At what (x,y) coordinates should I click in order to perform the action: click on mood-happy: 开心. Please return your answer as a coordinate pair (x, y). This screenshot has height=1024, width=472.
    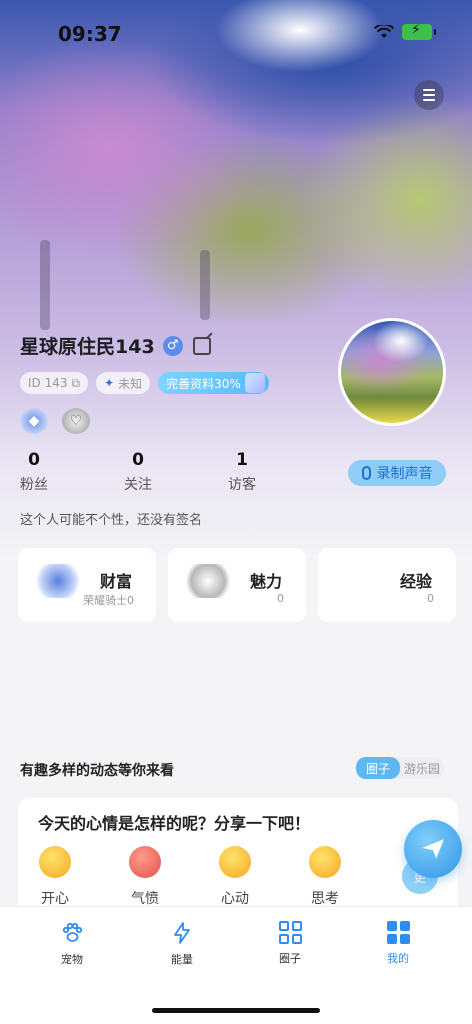
    Looking at the image, I should click on (55, 877).